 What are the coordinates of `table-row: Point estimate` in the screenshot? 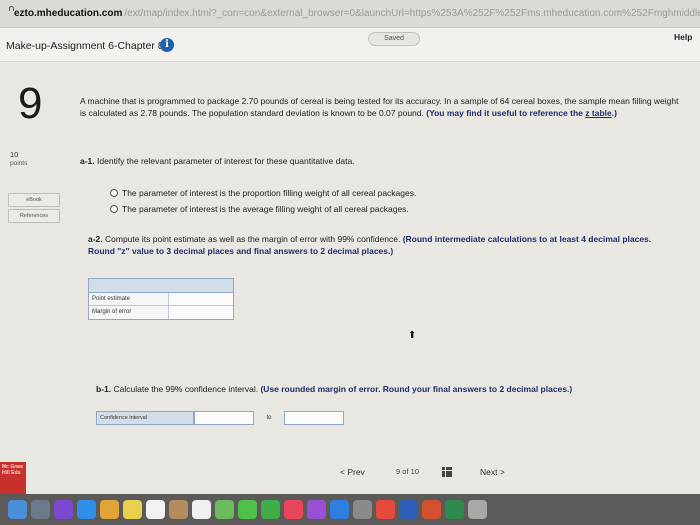 It's located at (161, 299).